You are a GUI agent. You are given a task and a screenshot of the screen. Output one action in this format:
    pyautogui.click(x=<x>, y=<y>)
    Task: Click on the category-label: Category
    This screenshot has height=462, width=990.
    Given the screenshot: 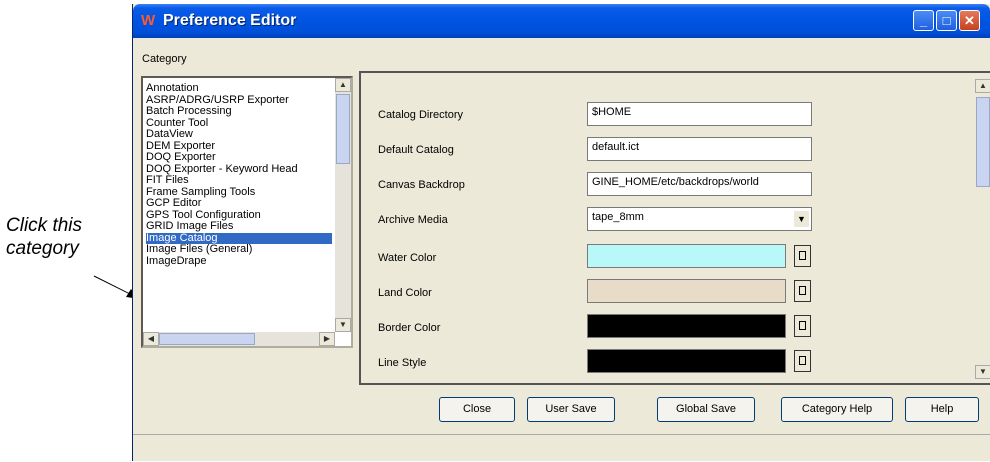 What is the action you would take?
    pyautogui.click(x=164, y=59)
    